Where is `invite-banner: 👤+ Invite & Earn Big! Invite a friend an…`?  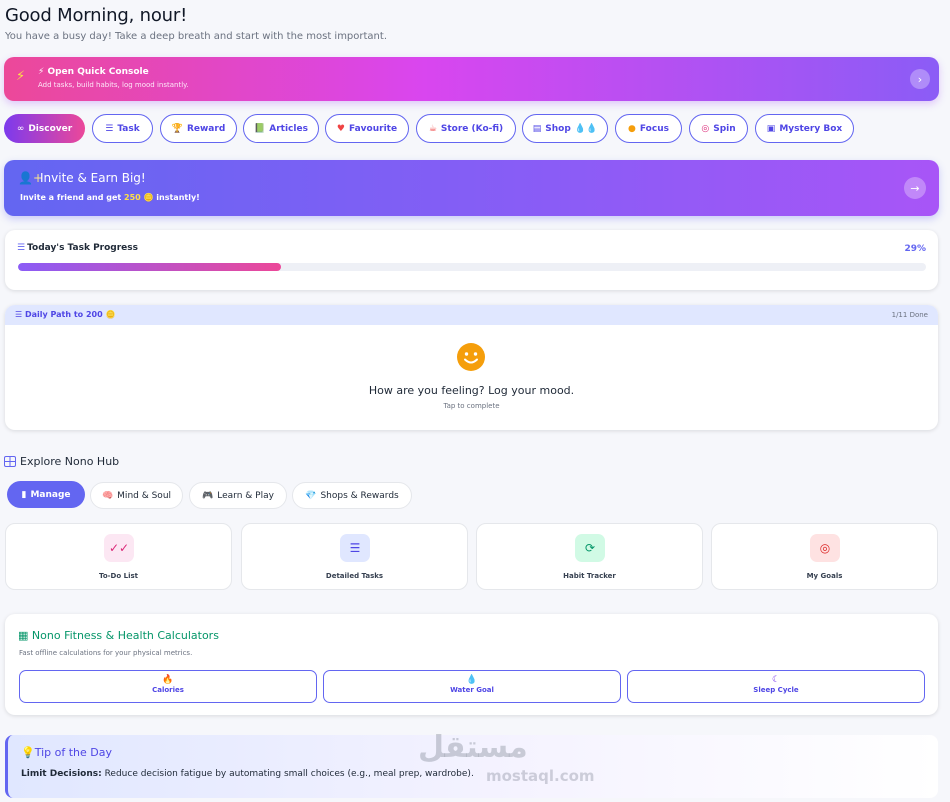
invite-banner: 👤+ Invite & Earn Big! Invite a friend an… is located at coordinates (471, 188).